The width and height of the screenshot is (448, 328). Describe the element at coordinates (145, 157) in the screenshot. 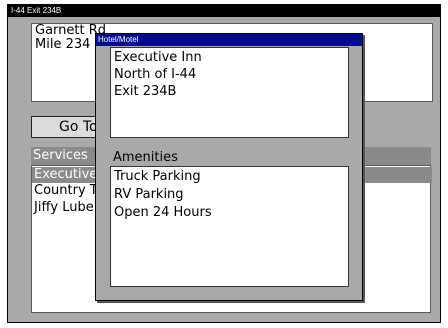

I see `amenities-label: Amenities` at that location.